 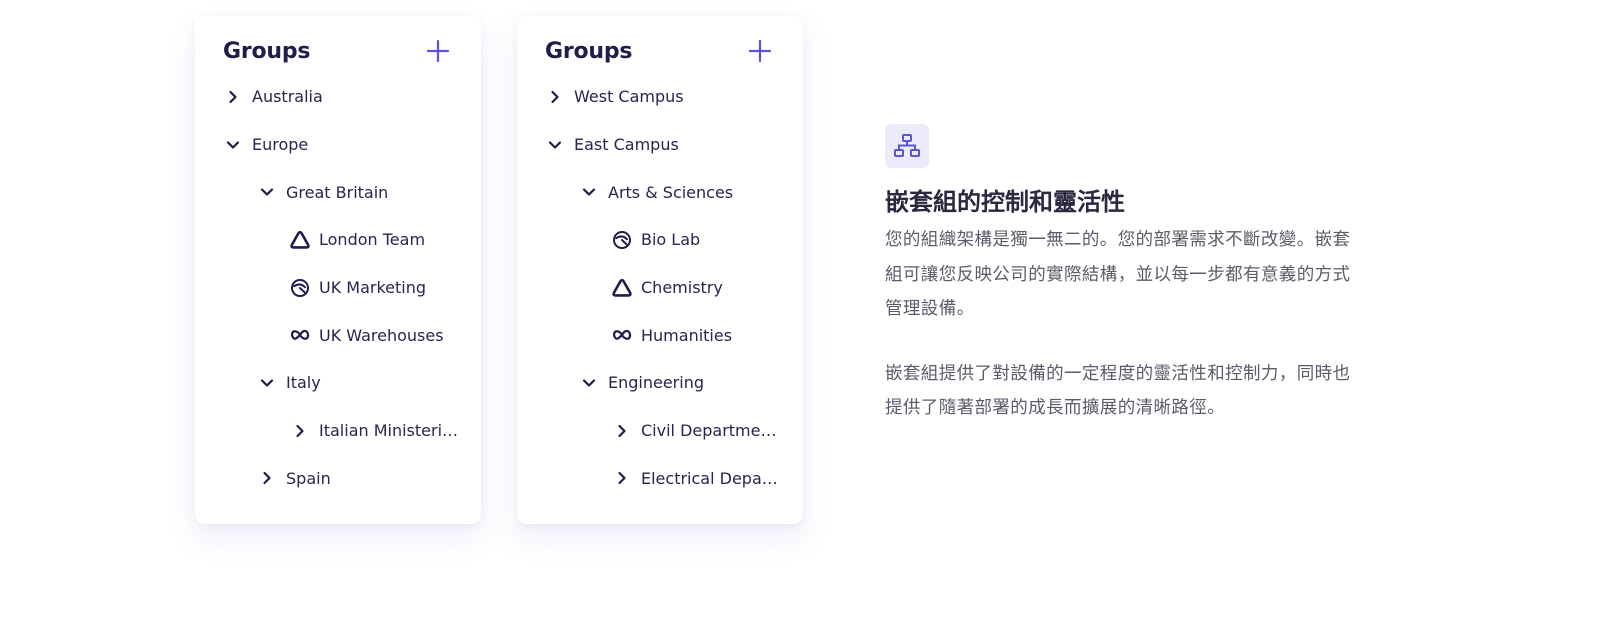 What do you see at coordinates (287, 97) in the screenshot?
I see `tree-item-label: Australia` at bounding box center [287, 97].